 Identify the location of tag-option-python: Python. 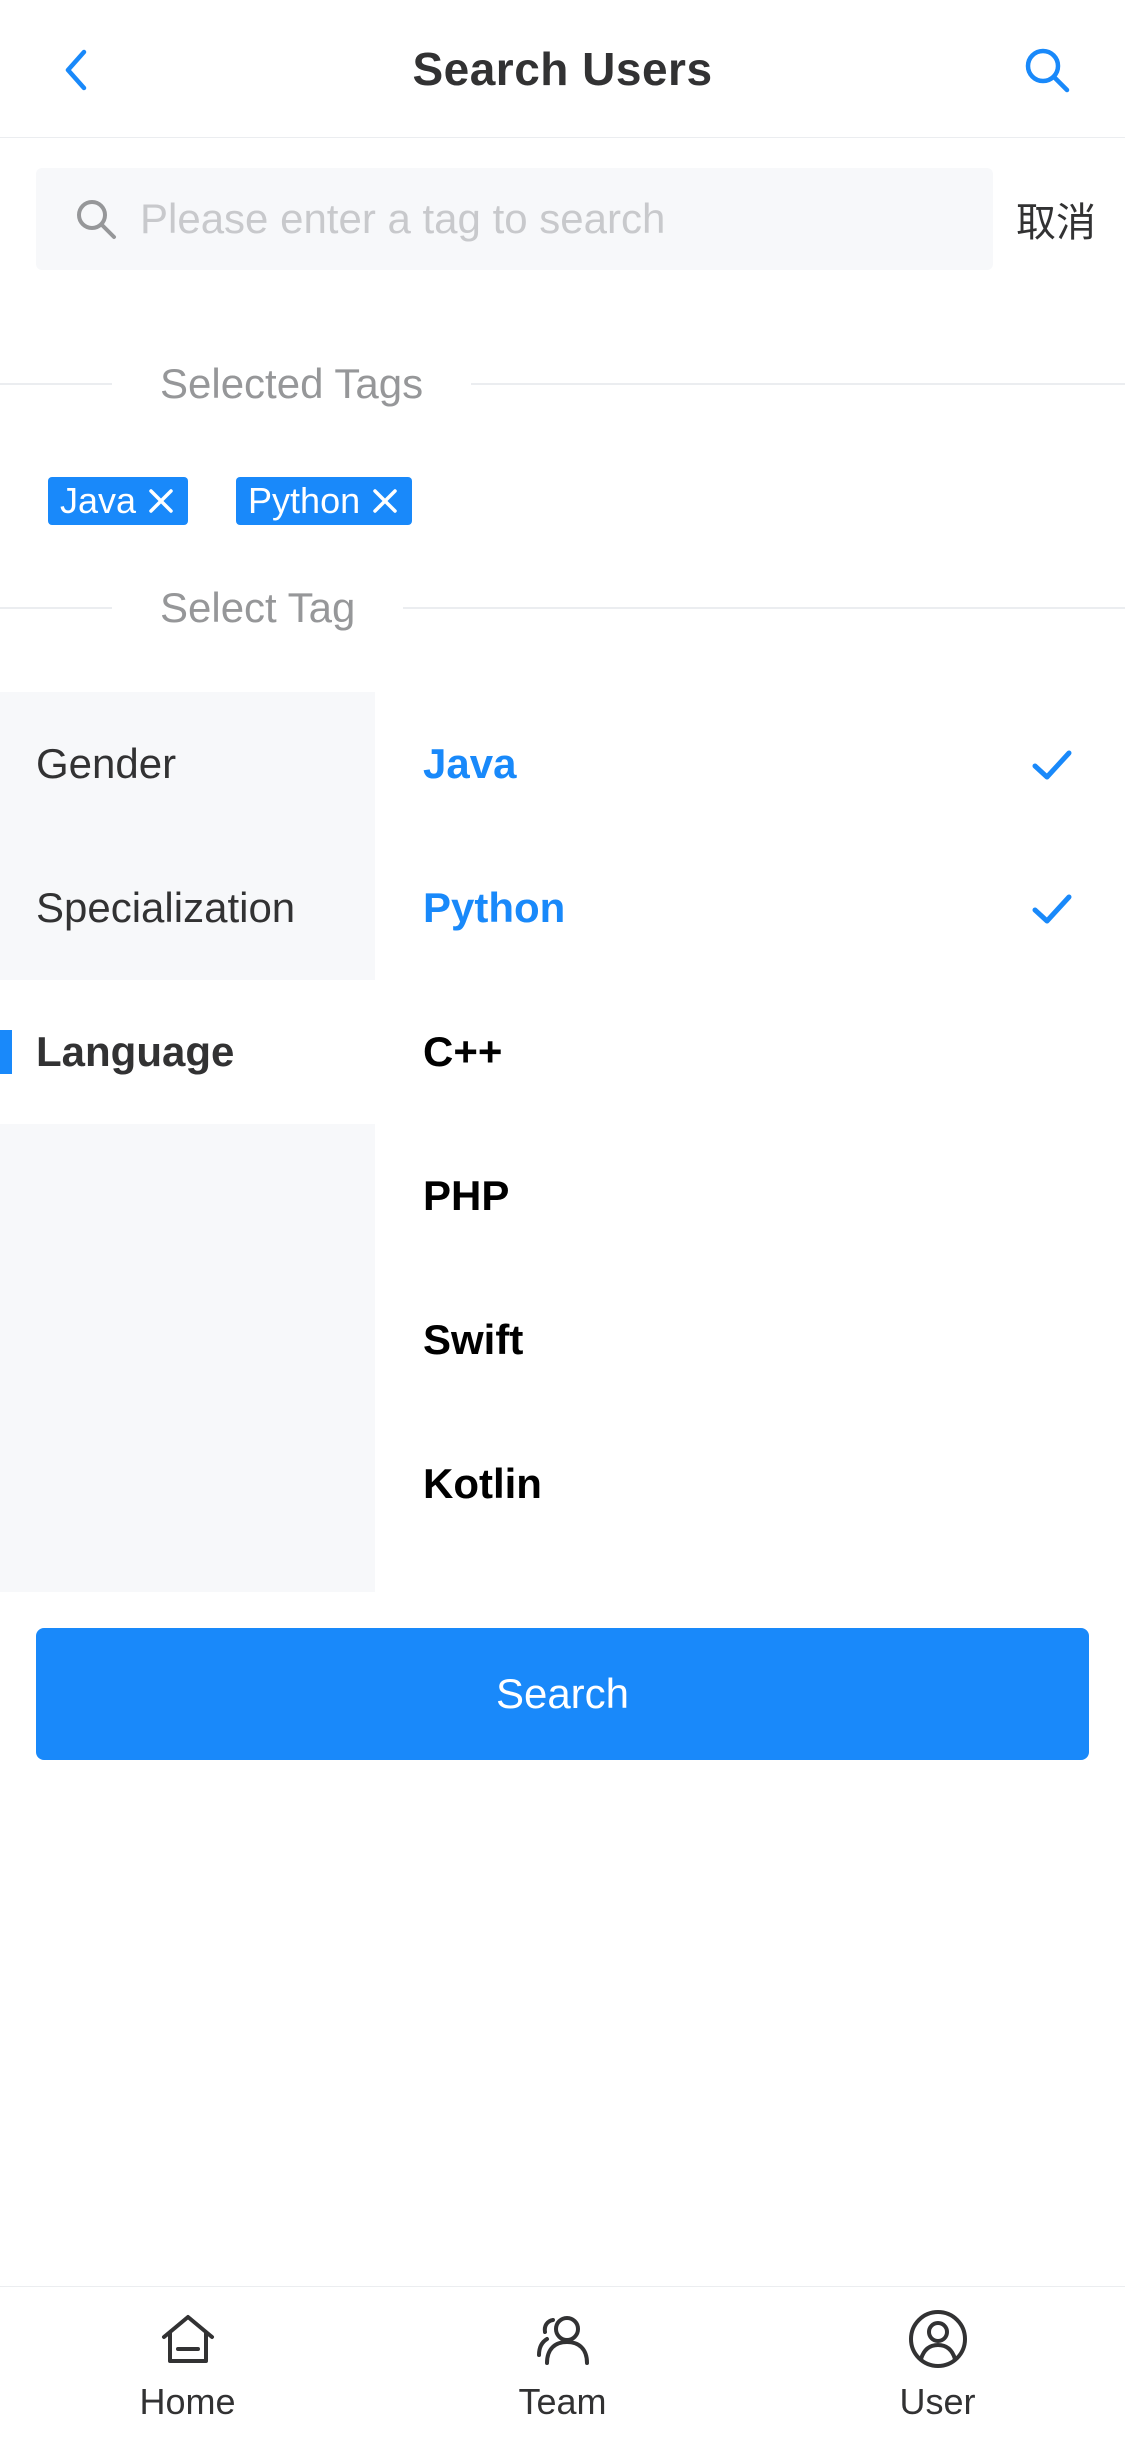
(750, 908).